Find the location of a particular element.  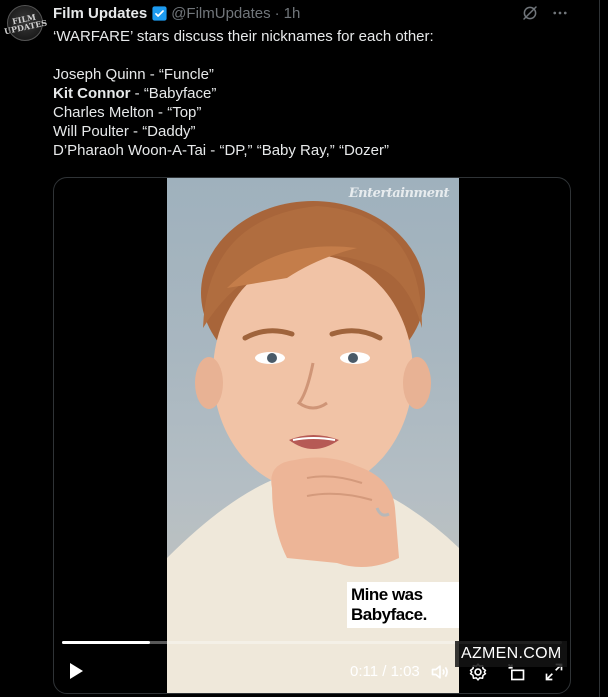

verified-badge-icon is located at coordinates (159, 13).